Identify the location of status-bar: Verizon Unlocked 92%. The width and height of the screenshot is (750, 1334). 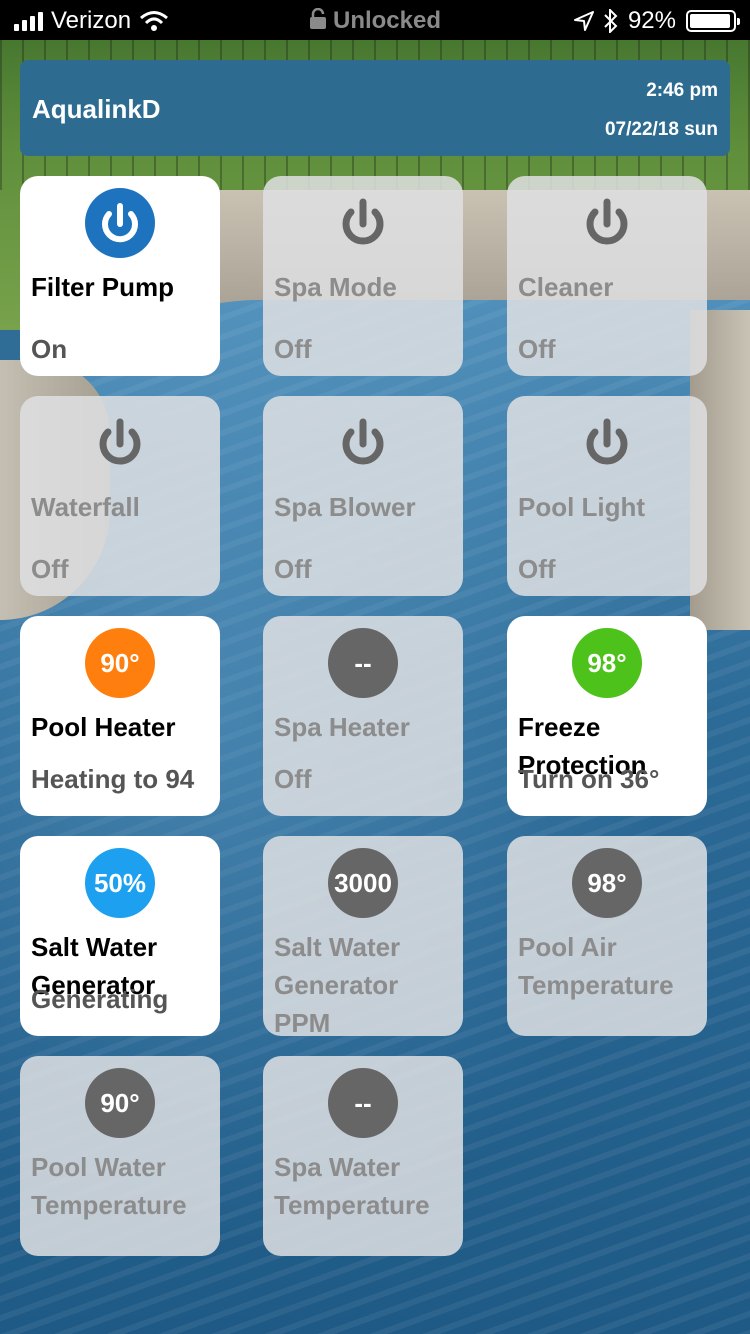
(375, 20).